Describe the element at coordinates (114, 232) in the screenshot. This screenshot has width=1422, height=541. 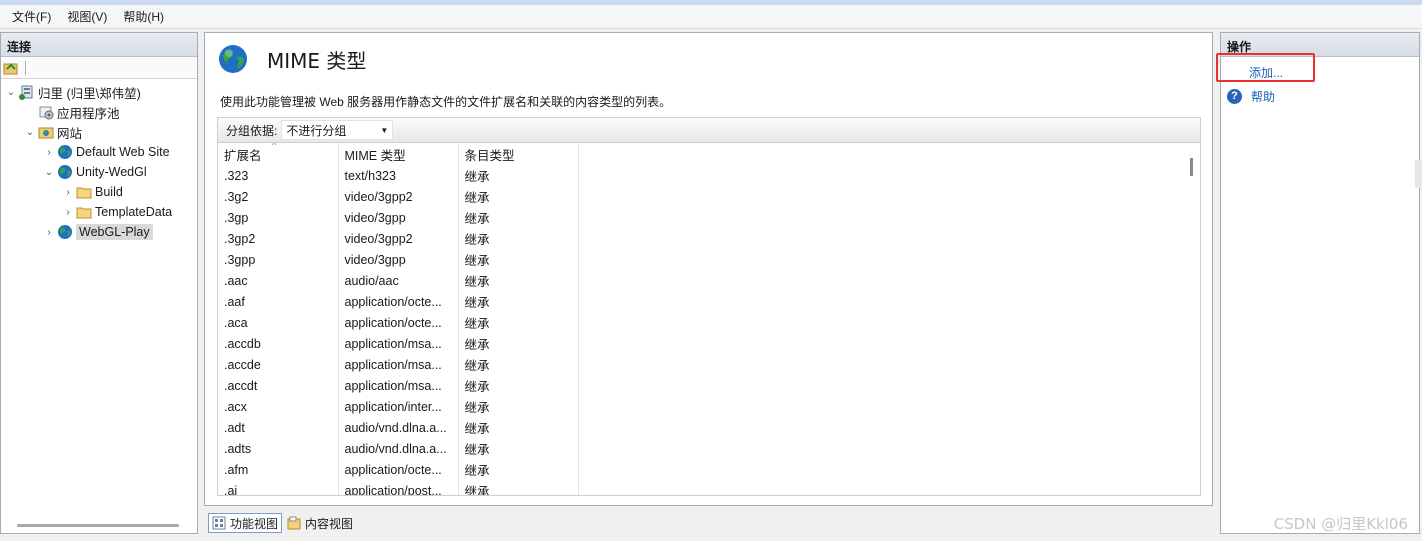
I see `tree-node-label: WebGL-Play` at that location.